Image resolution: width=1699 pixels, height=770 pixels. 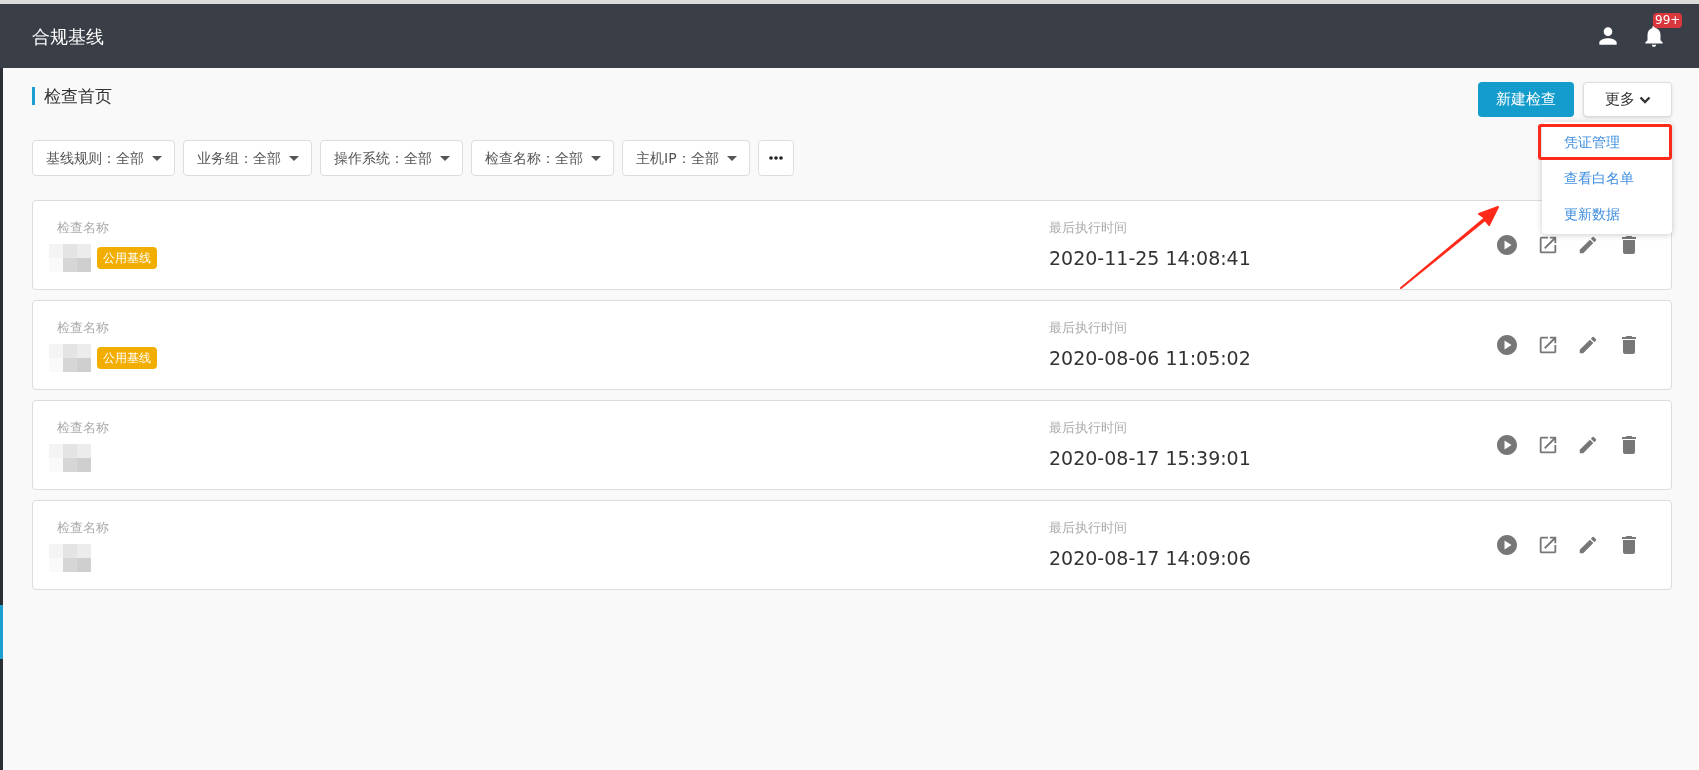 What do you see at coordinates (686, 158) in the screenshot?
I see `filter-dropdown: 主机IP：全部` at bounding box center [686, 158].